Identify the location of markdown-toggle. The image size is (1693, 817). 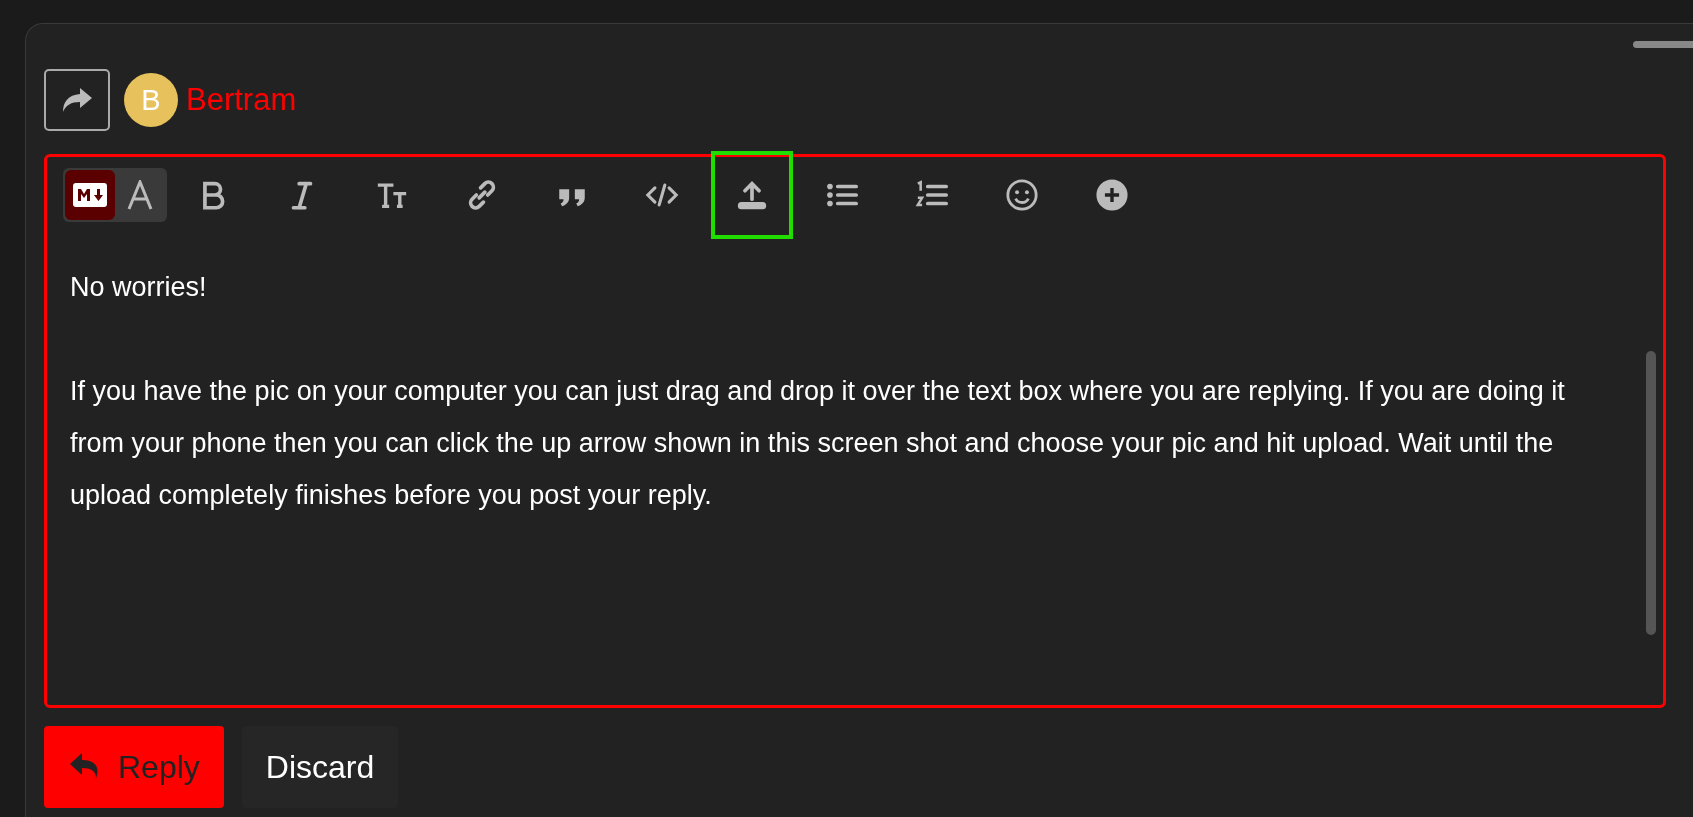
(90, 195).